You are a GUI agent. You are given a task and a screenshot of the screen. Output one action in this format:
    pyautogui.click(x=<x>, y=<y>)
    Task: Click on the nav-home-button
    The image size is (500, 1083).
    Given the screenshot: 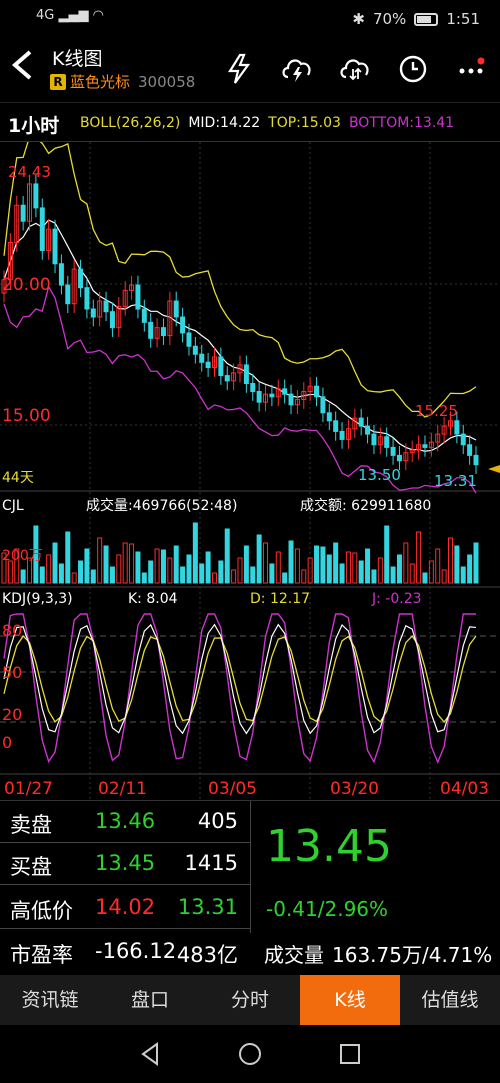 What is the action you would take?
    pyautogui.click(x=250, y=1054)
    